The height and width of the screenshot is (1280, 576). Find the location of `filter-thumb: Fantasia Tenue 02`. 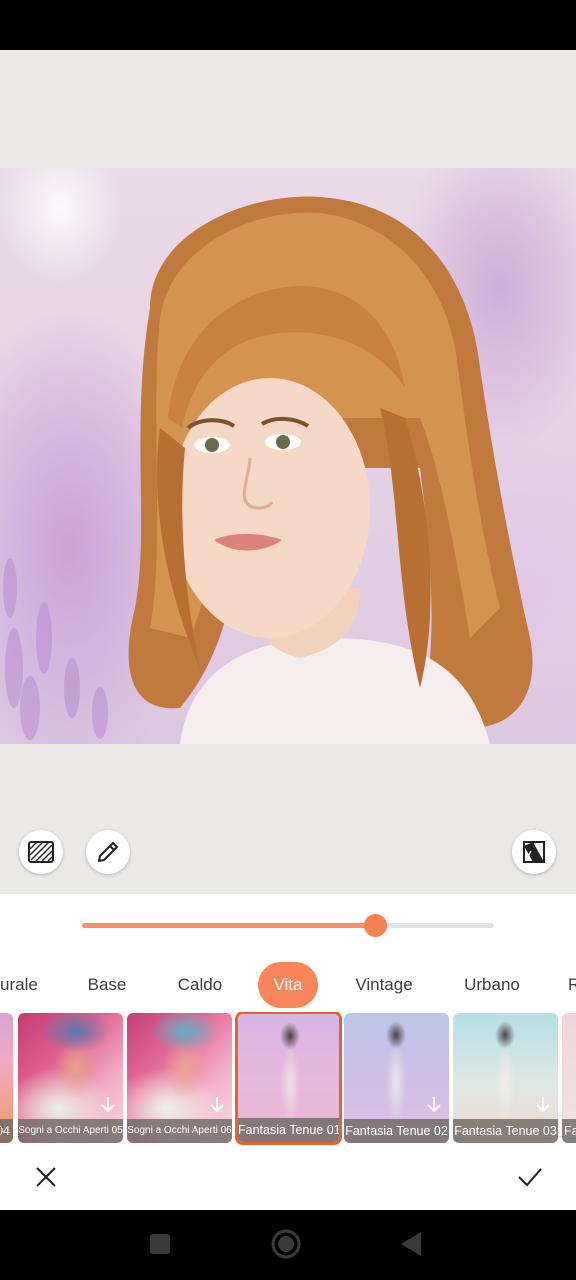

filter-thumb: Fantasia Tenue 02 is located at coordinates (396, 1078).